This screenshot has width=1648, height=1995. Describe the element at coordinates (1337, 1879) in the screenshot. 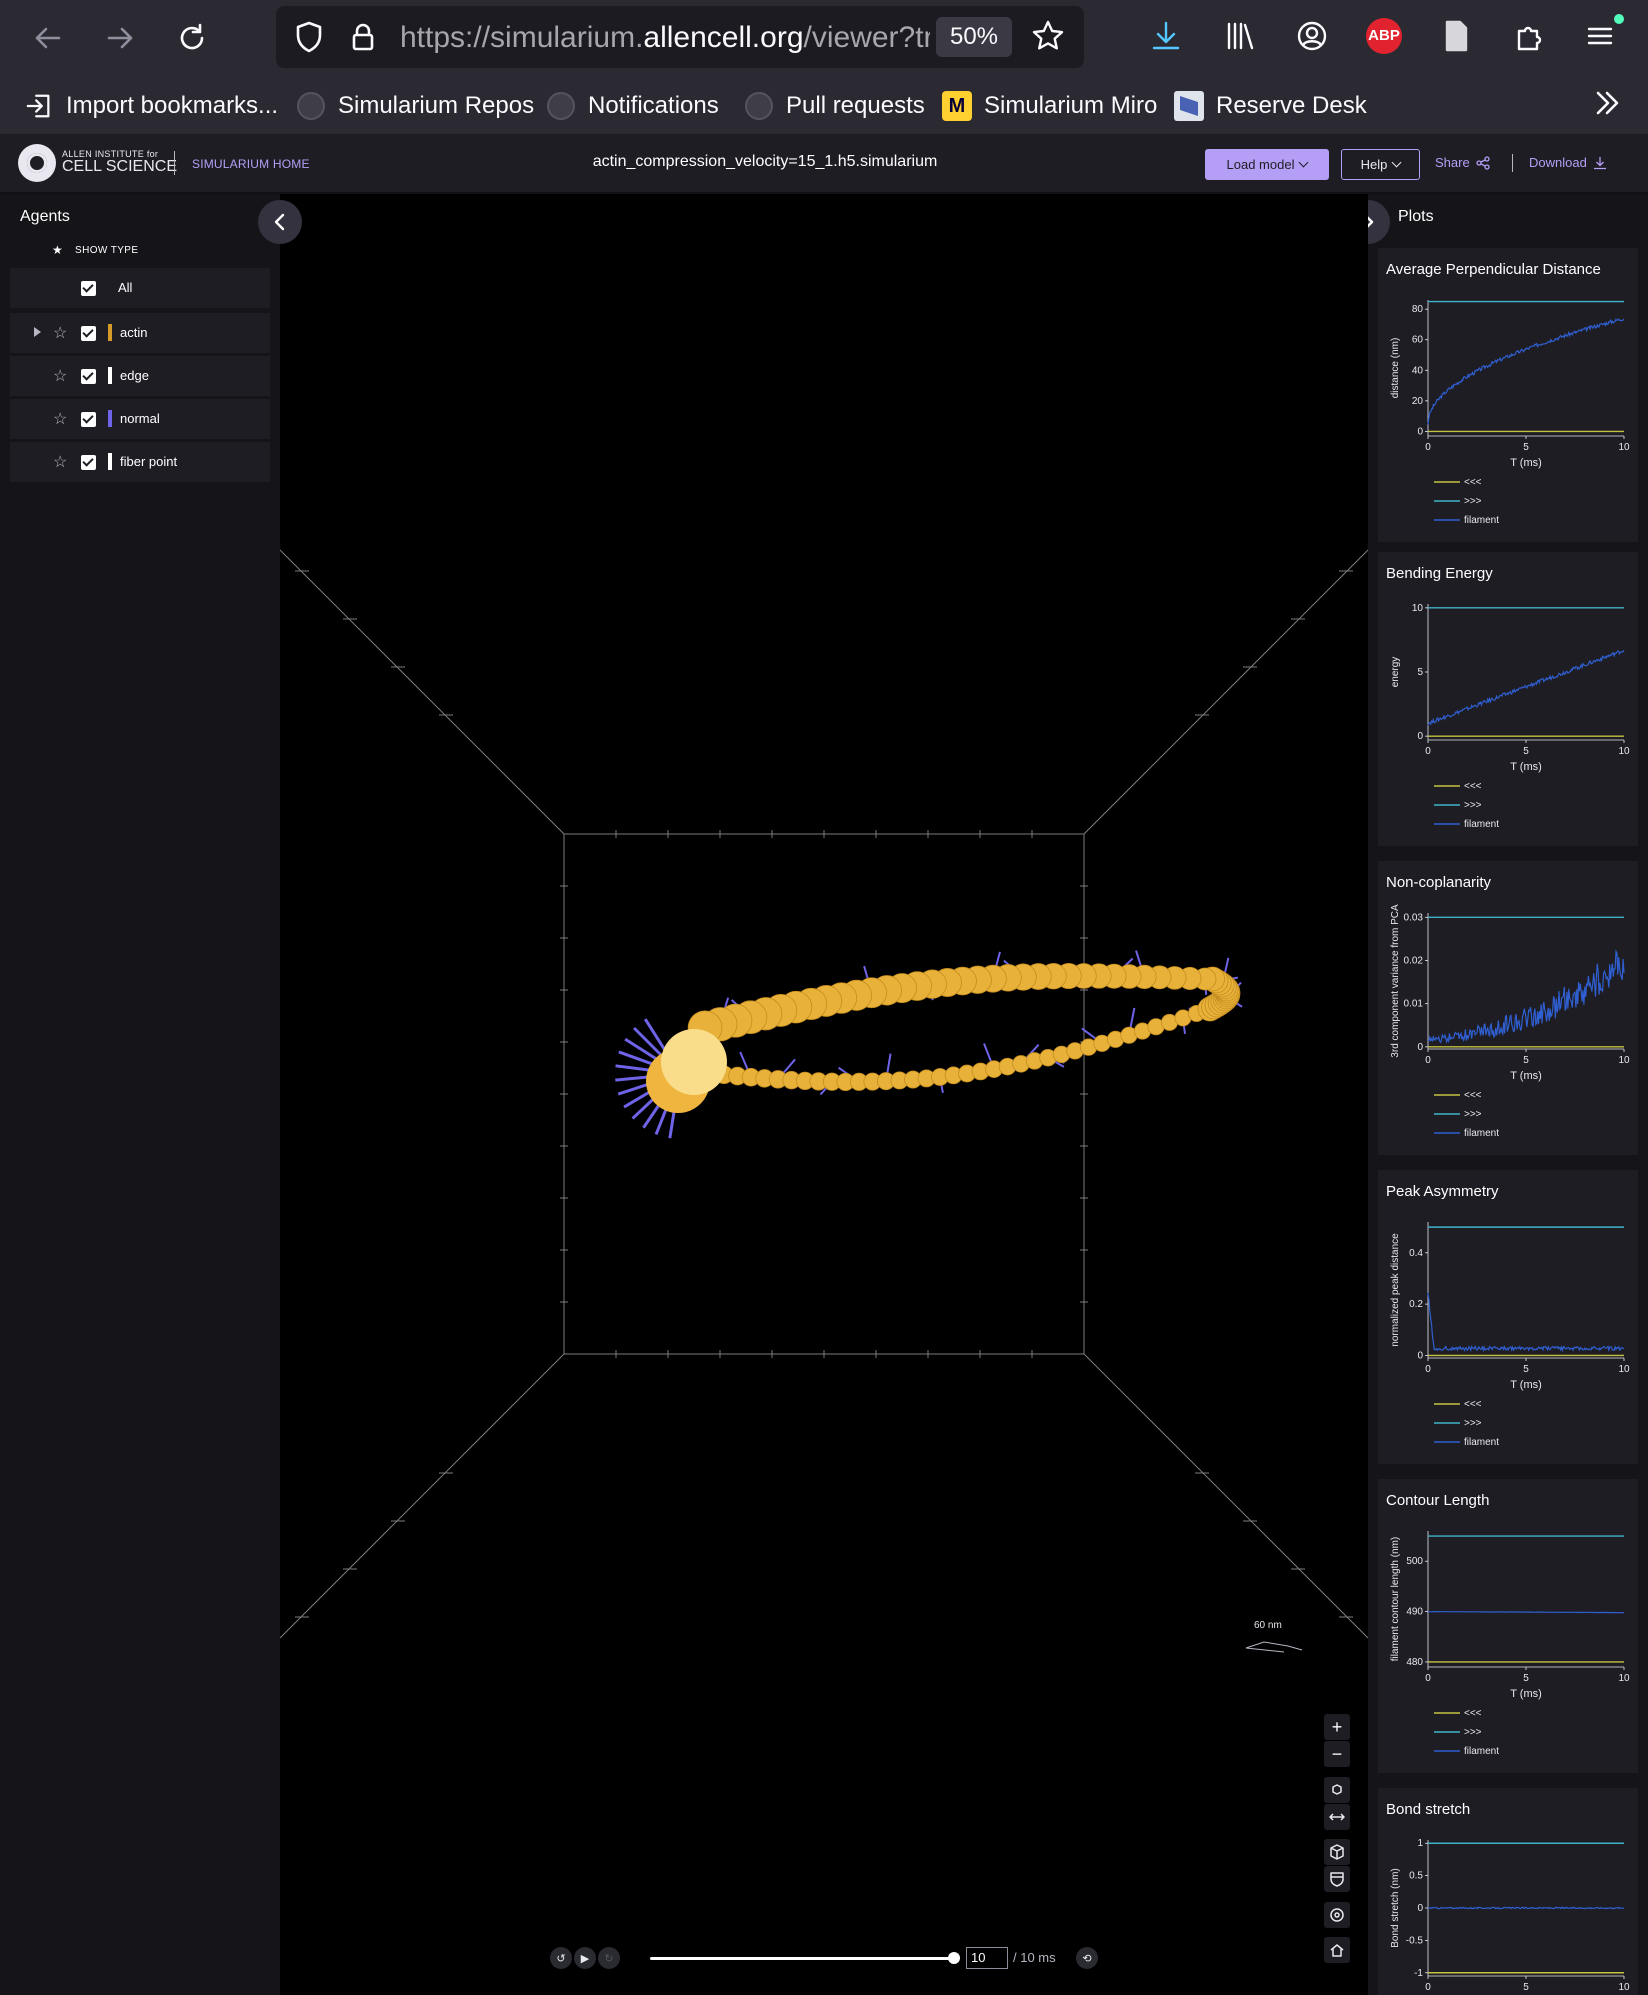

I see `2d-view-button` at that location.